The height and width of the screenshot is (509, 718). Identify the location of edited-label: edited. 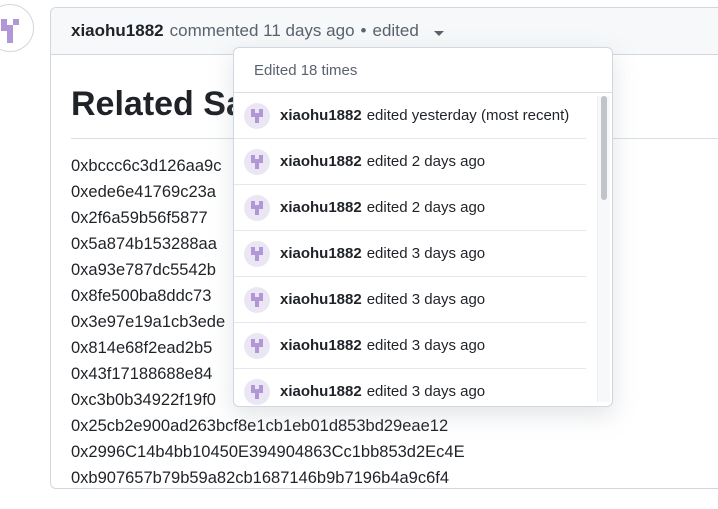
(395, 30).